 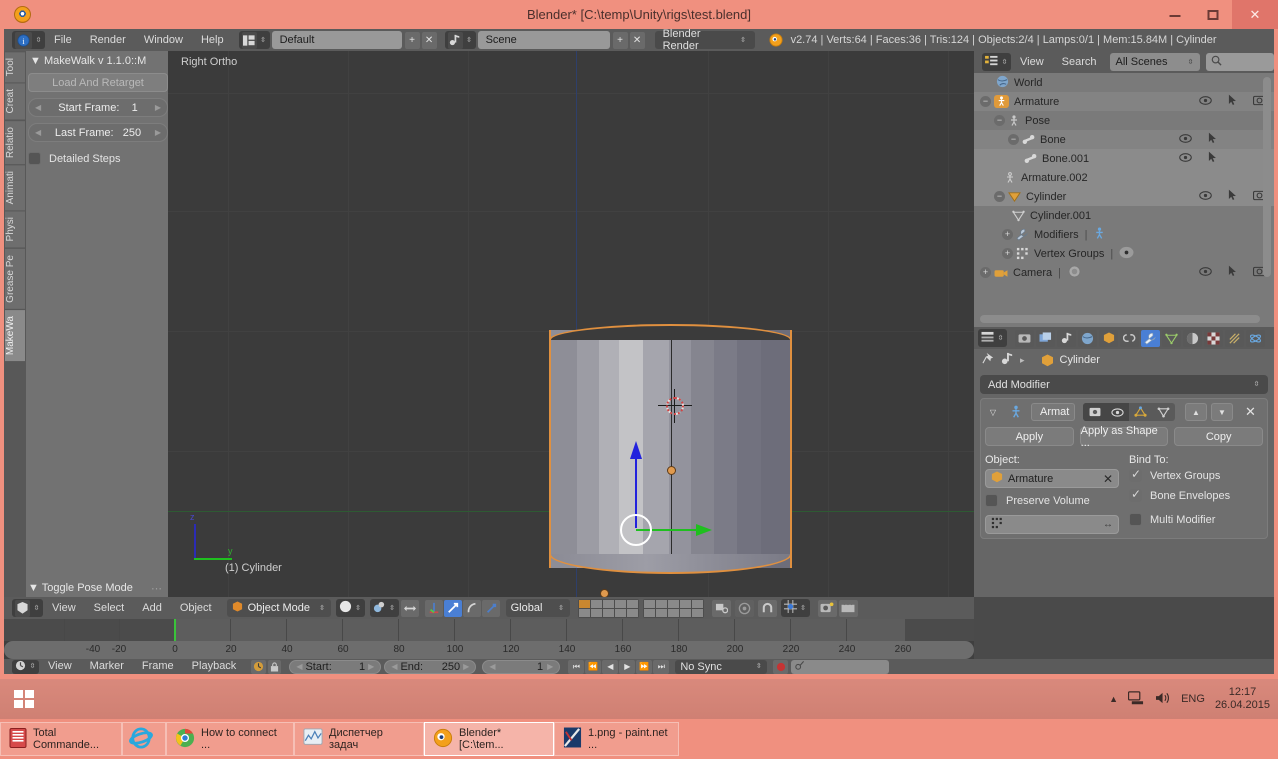 What do you see at coordinates (1136, 699) in the screenshot?
I see `network-icon` at bounding box center [1136, 699].